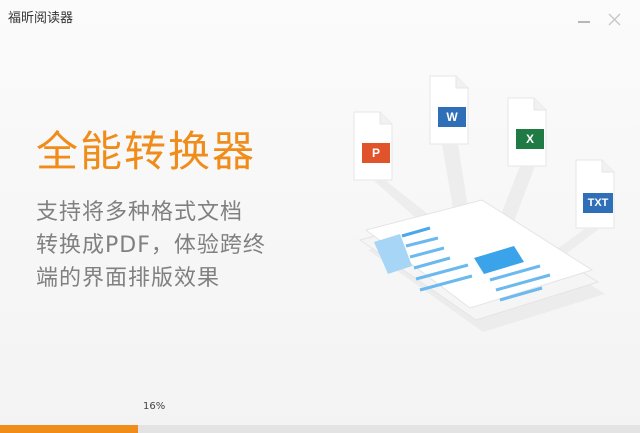 Image resolution: width=640 pixels, height=433 pixels. Describe the element at coordinates (41, 18) in the screenshot. I see `app-title: 福昕阅读器` at that location.